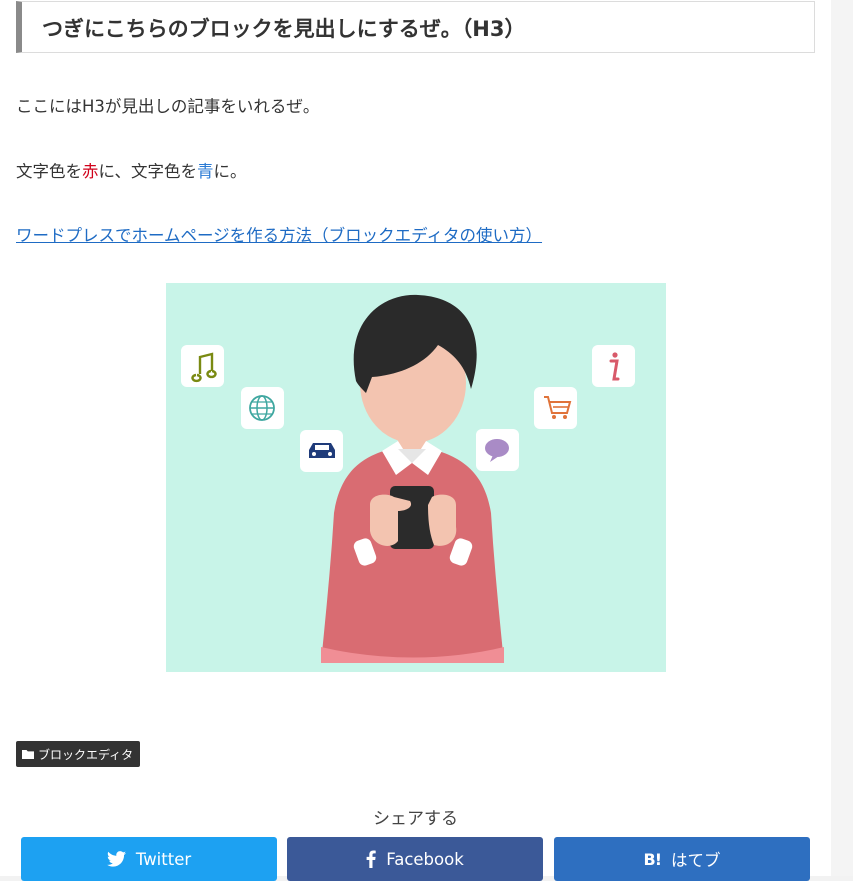  I want to click on facebook-share-button: Facebook, so click(415, 859).